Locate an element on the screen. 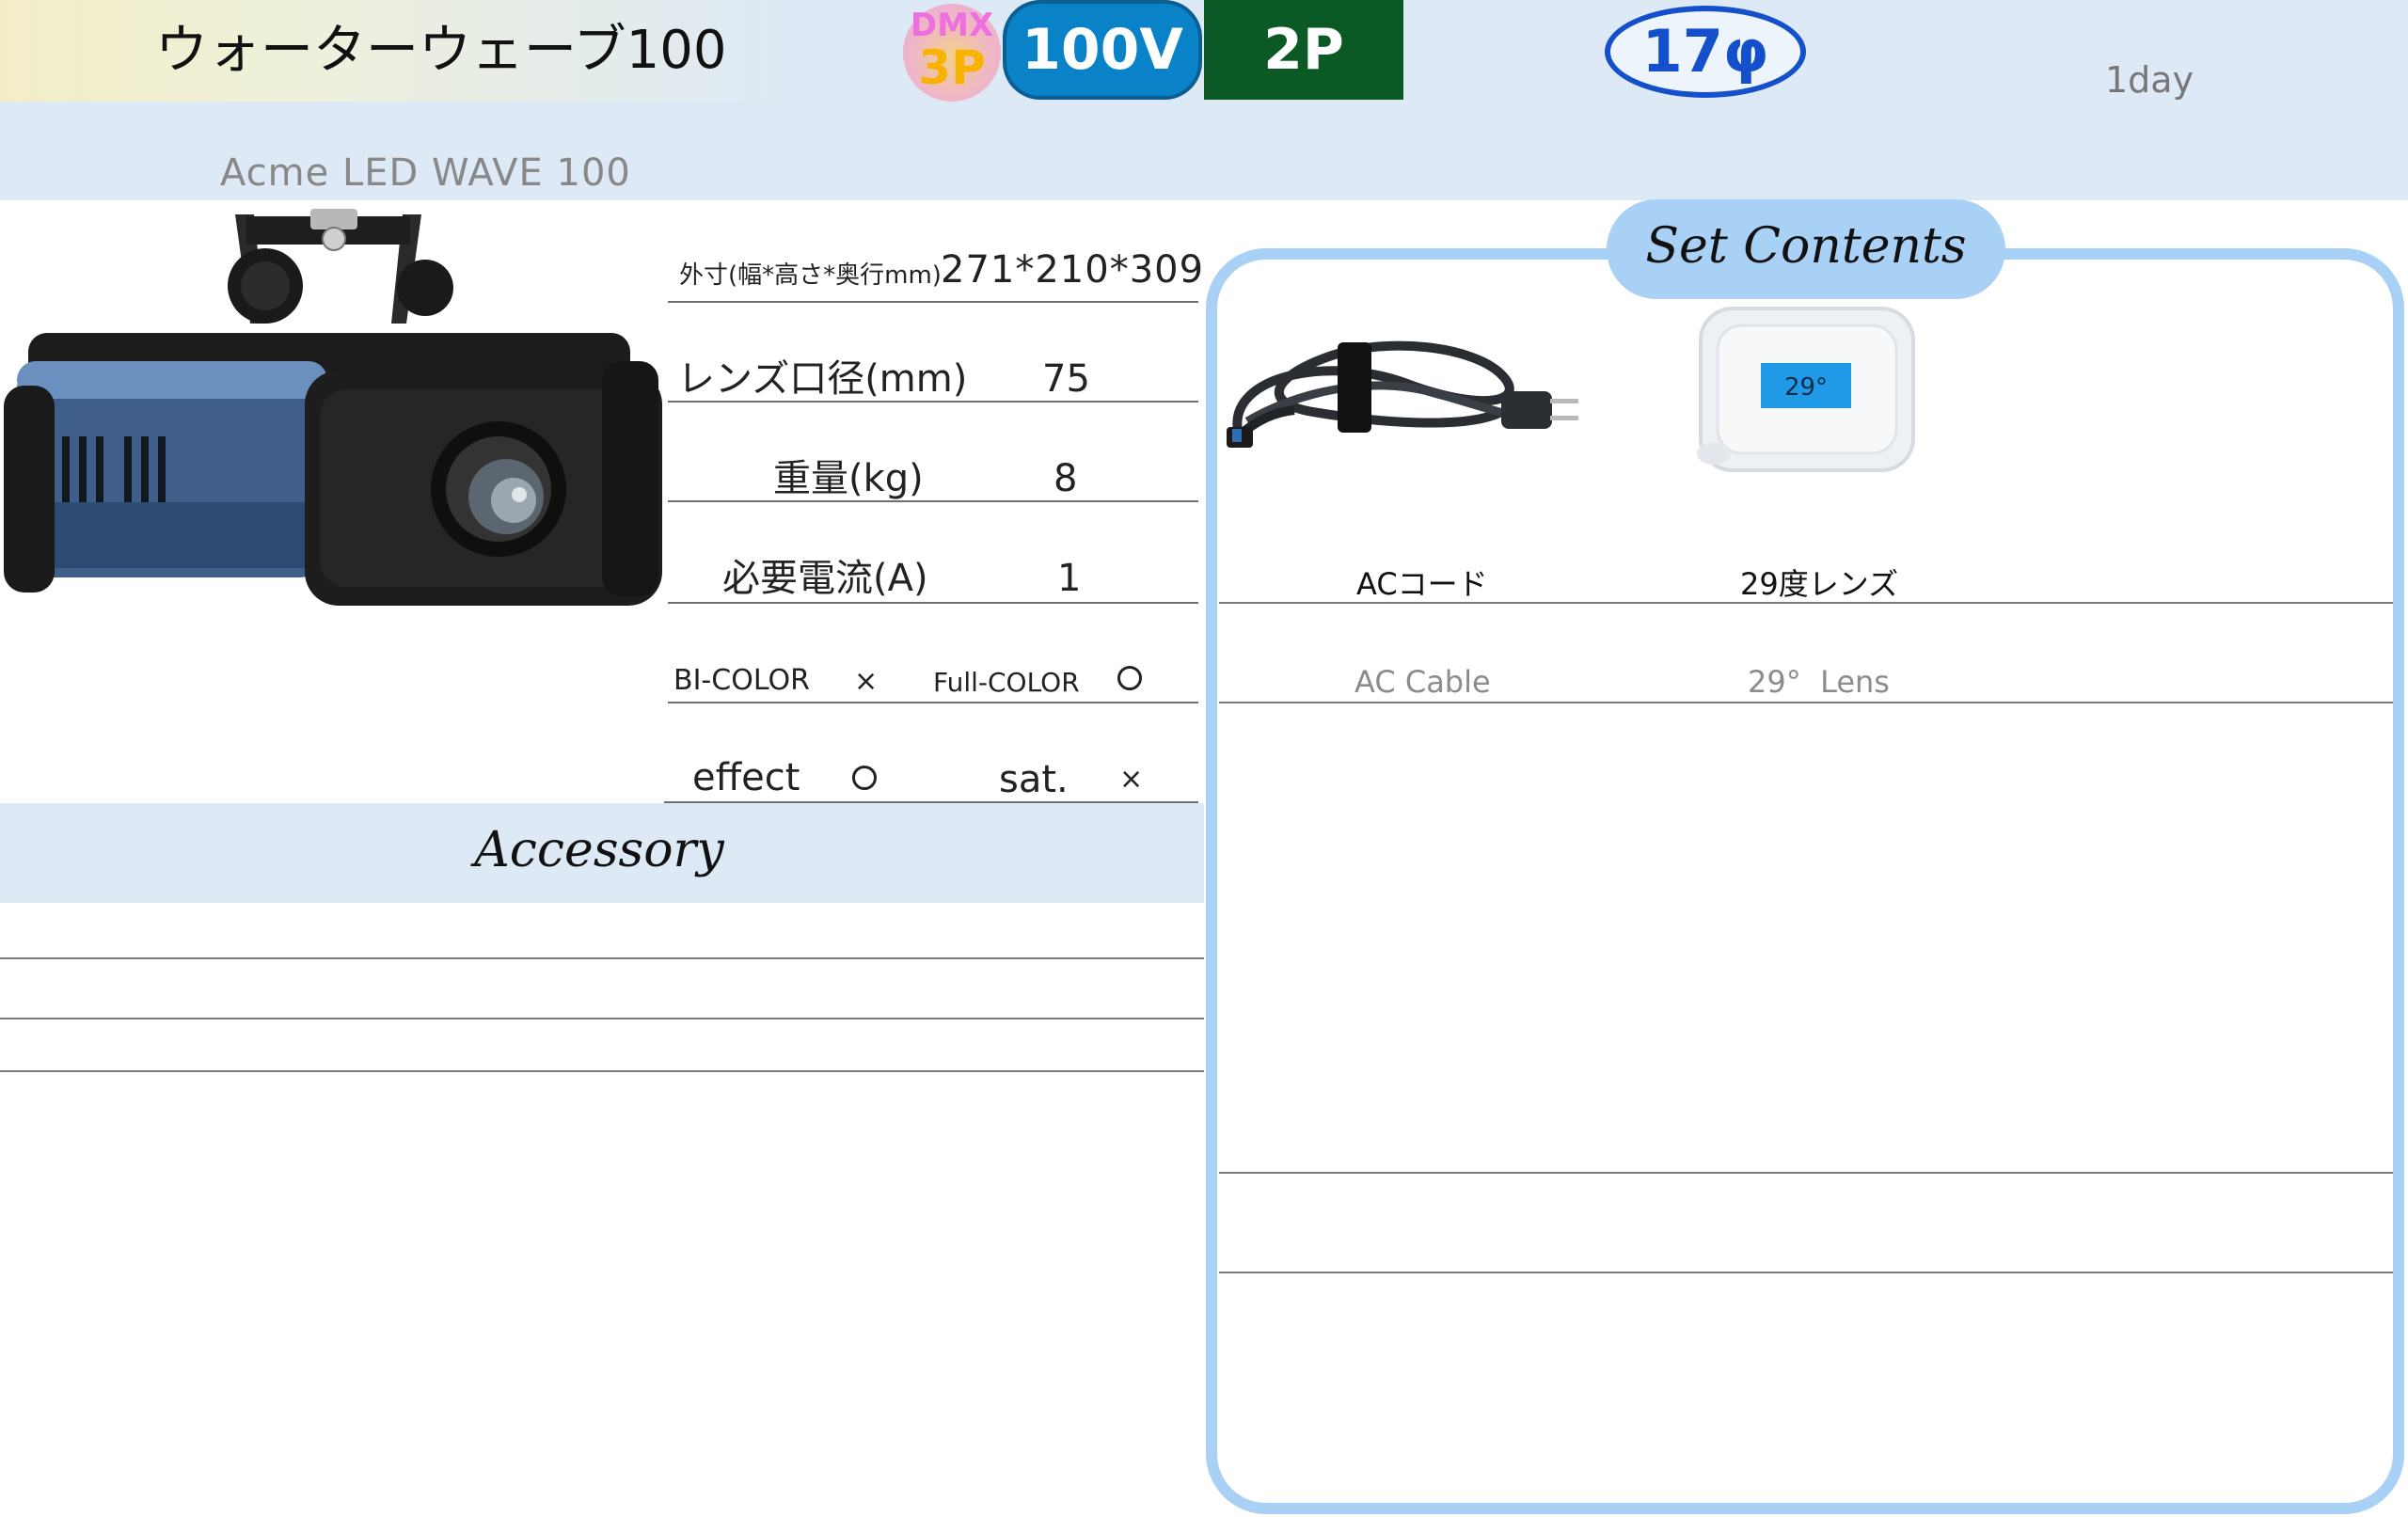 This screenshot has width=2408, height=1517. lens-tag-text: 29° is located at coordinates (1806, 387).